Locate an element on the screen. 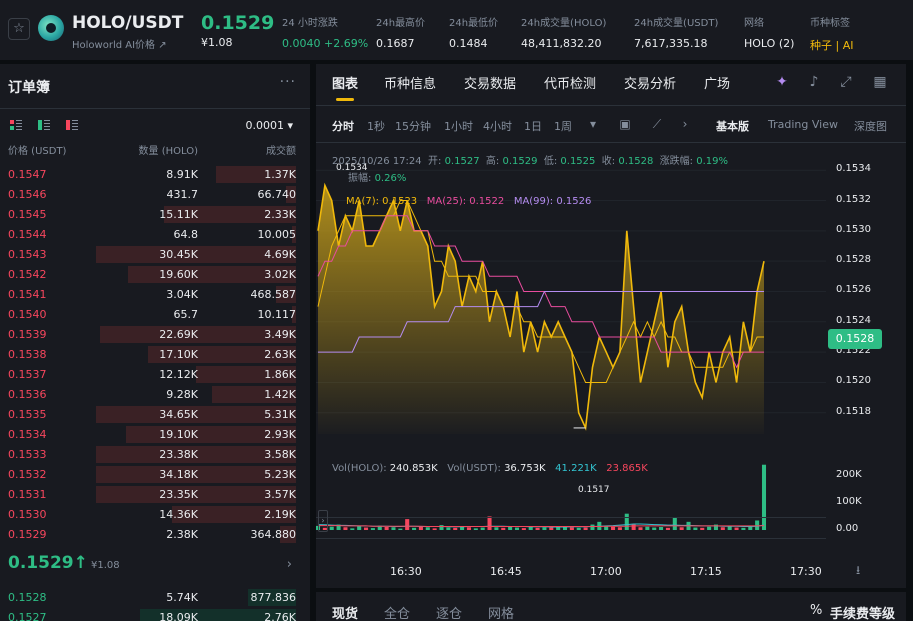 The width and height of the screenshot is (913, 621). tab-coin-info: 币种信息 is located at coordinates (410, 82).